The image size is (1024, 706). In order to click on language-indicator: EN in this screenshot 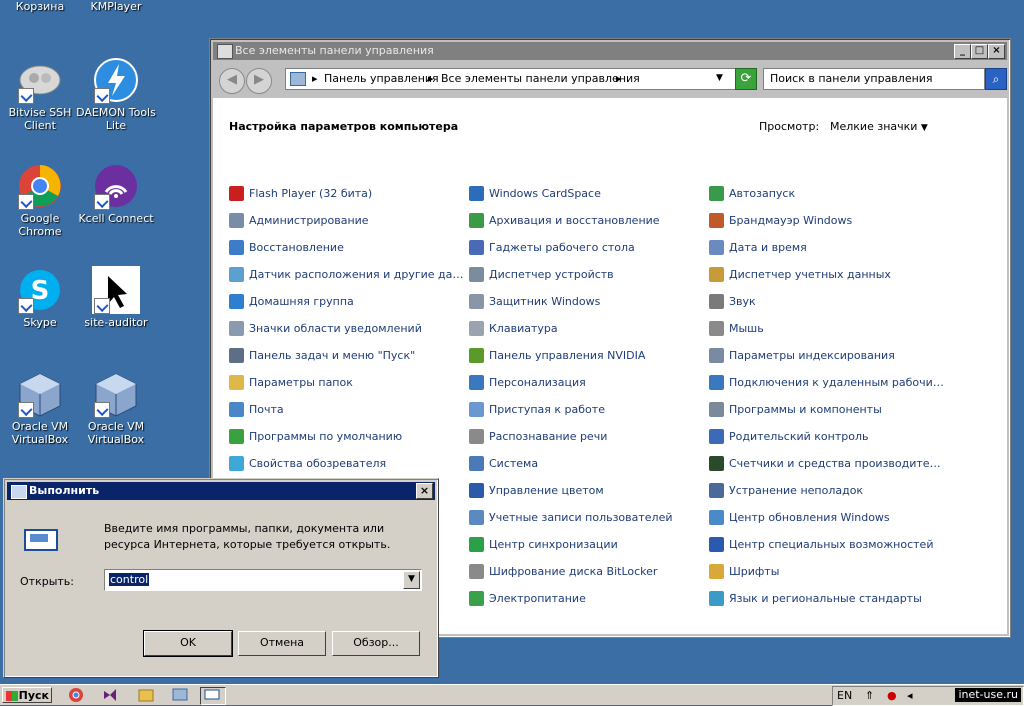, I will do `click(844, 695)`.